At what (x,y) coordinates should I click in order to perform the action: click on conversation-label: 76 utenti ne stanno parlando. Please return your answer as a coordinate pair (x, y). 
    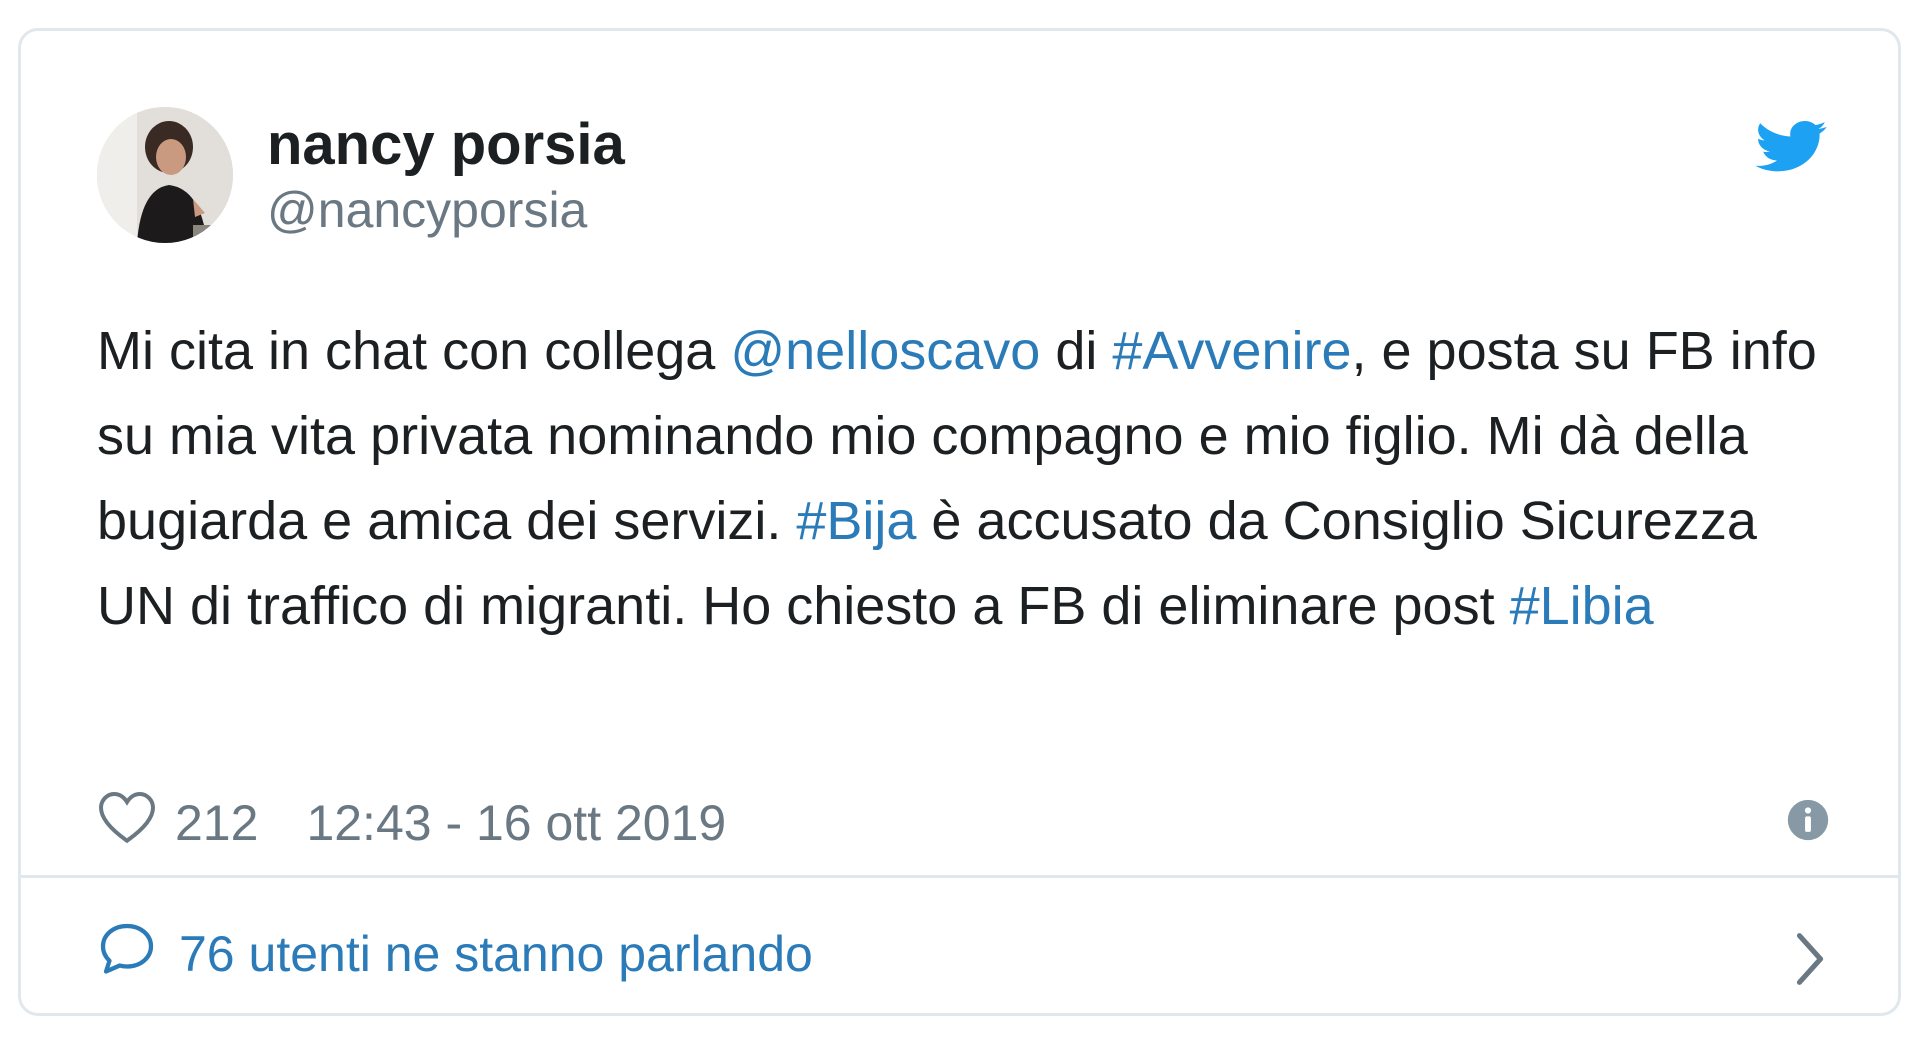
    Looking at the image, I should click on (496, 954).